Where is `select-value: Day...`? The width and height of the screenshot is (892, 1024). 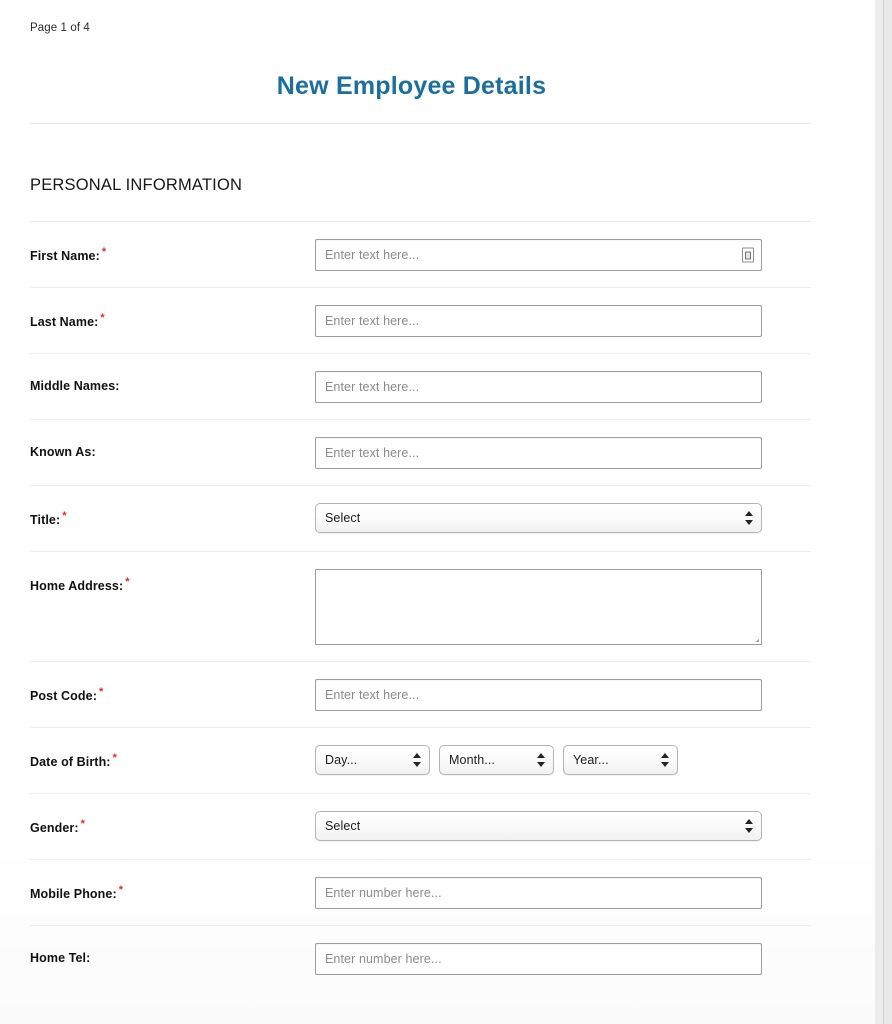 select-value: Day... is located at coordinates (341, 760).